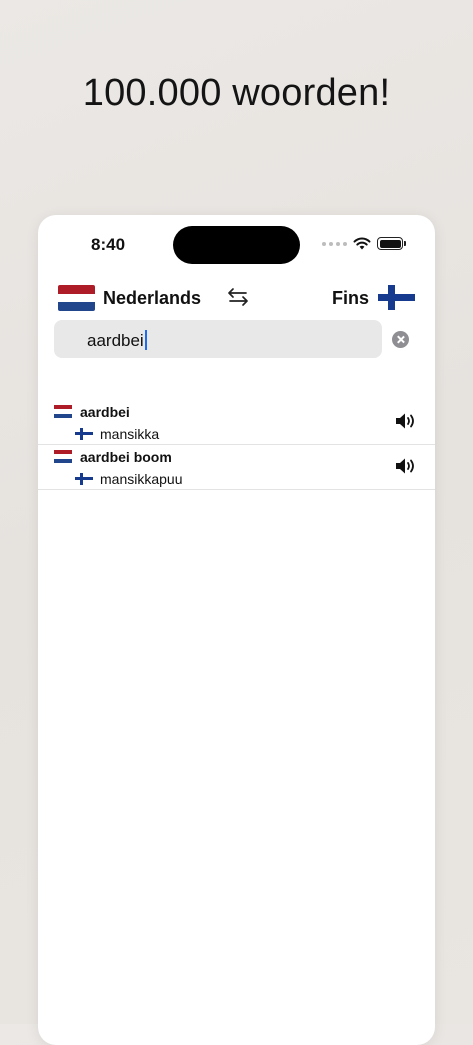  What do you see at coordinates (152, 298) in the screenshot?
I see `source-language: Nederlands` at bounding box center [152, 298].